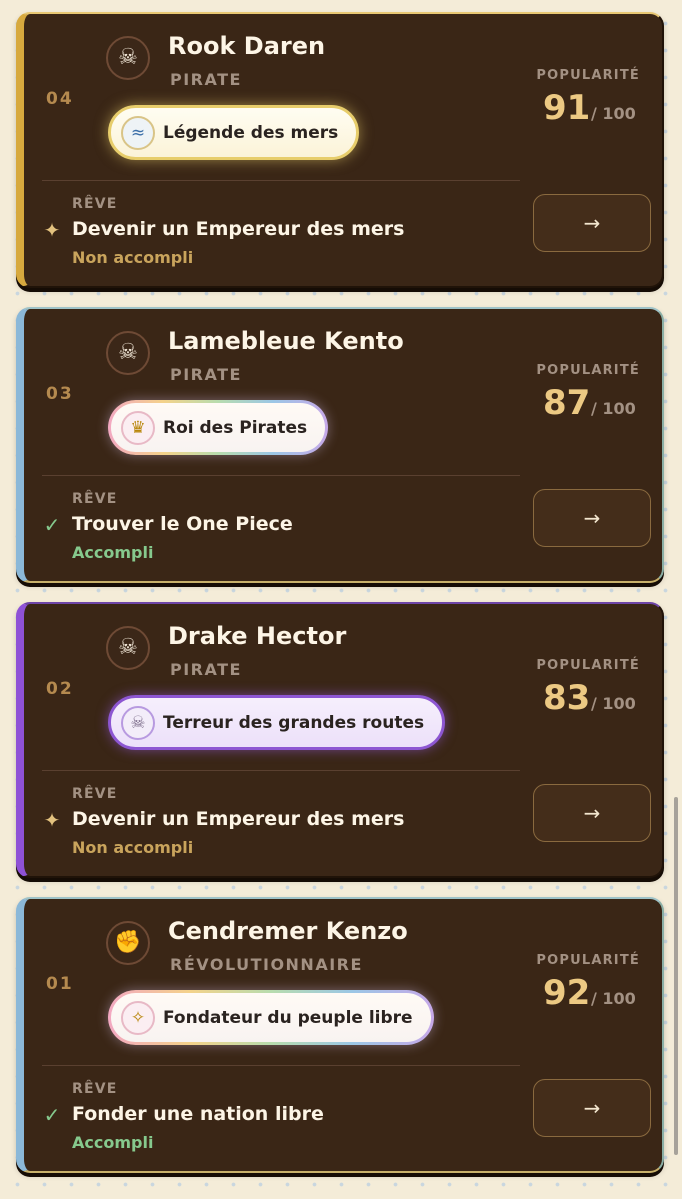 Image resolution: width=682 pixels, height=1199 pixels. I want to click on rank-number: 04, so click(60, 99).